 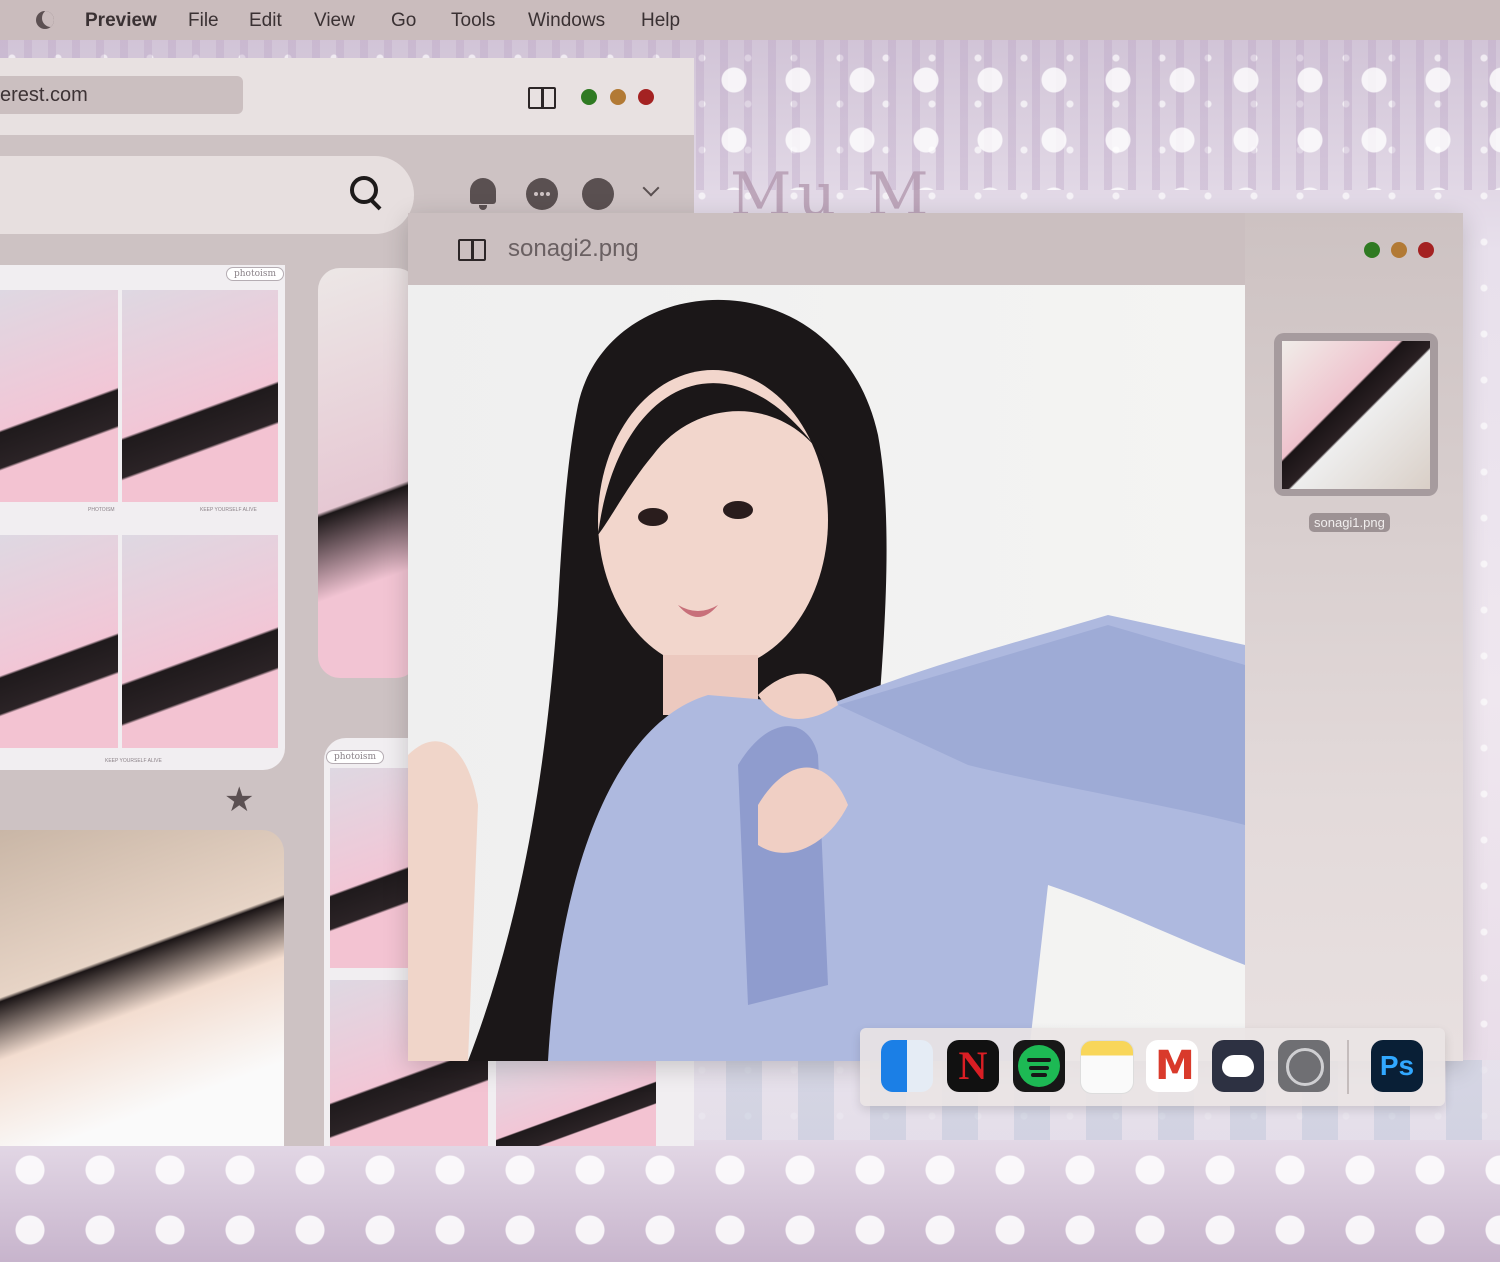 What do you see at coordinates (1172, 1066) in the screenshot?
I see `gmail-icon` at bounding box center [1172, 1066].